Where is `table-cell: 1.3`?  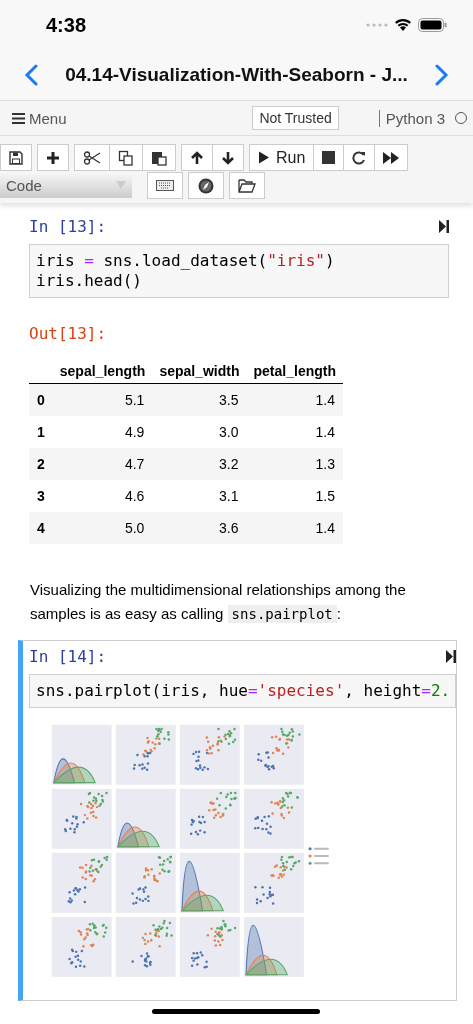 table-cell: 1.3 is located at coordinates (294, 464).